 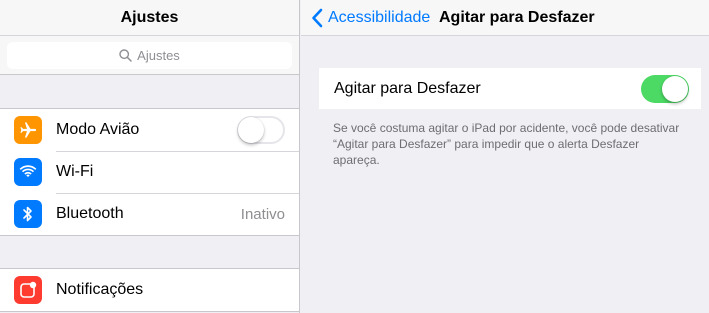 I want to click on search-placeholder: Ajustes, so click(x=158, y=55).